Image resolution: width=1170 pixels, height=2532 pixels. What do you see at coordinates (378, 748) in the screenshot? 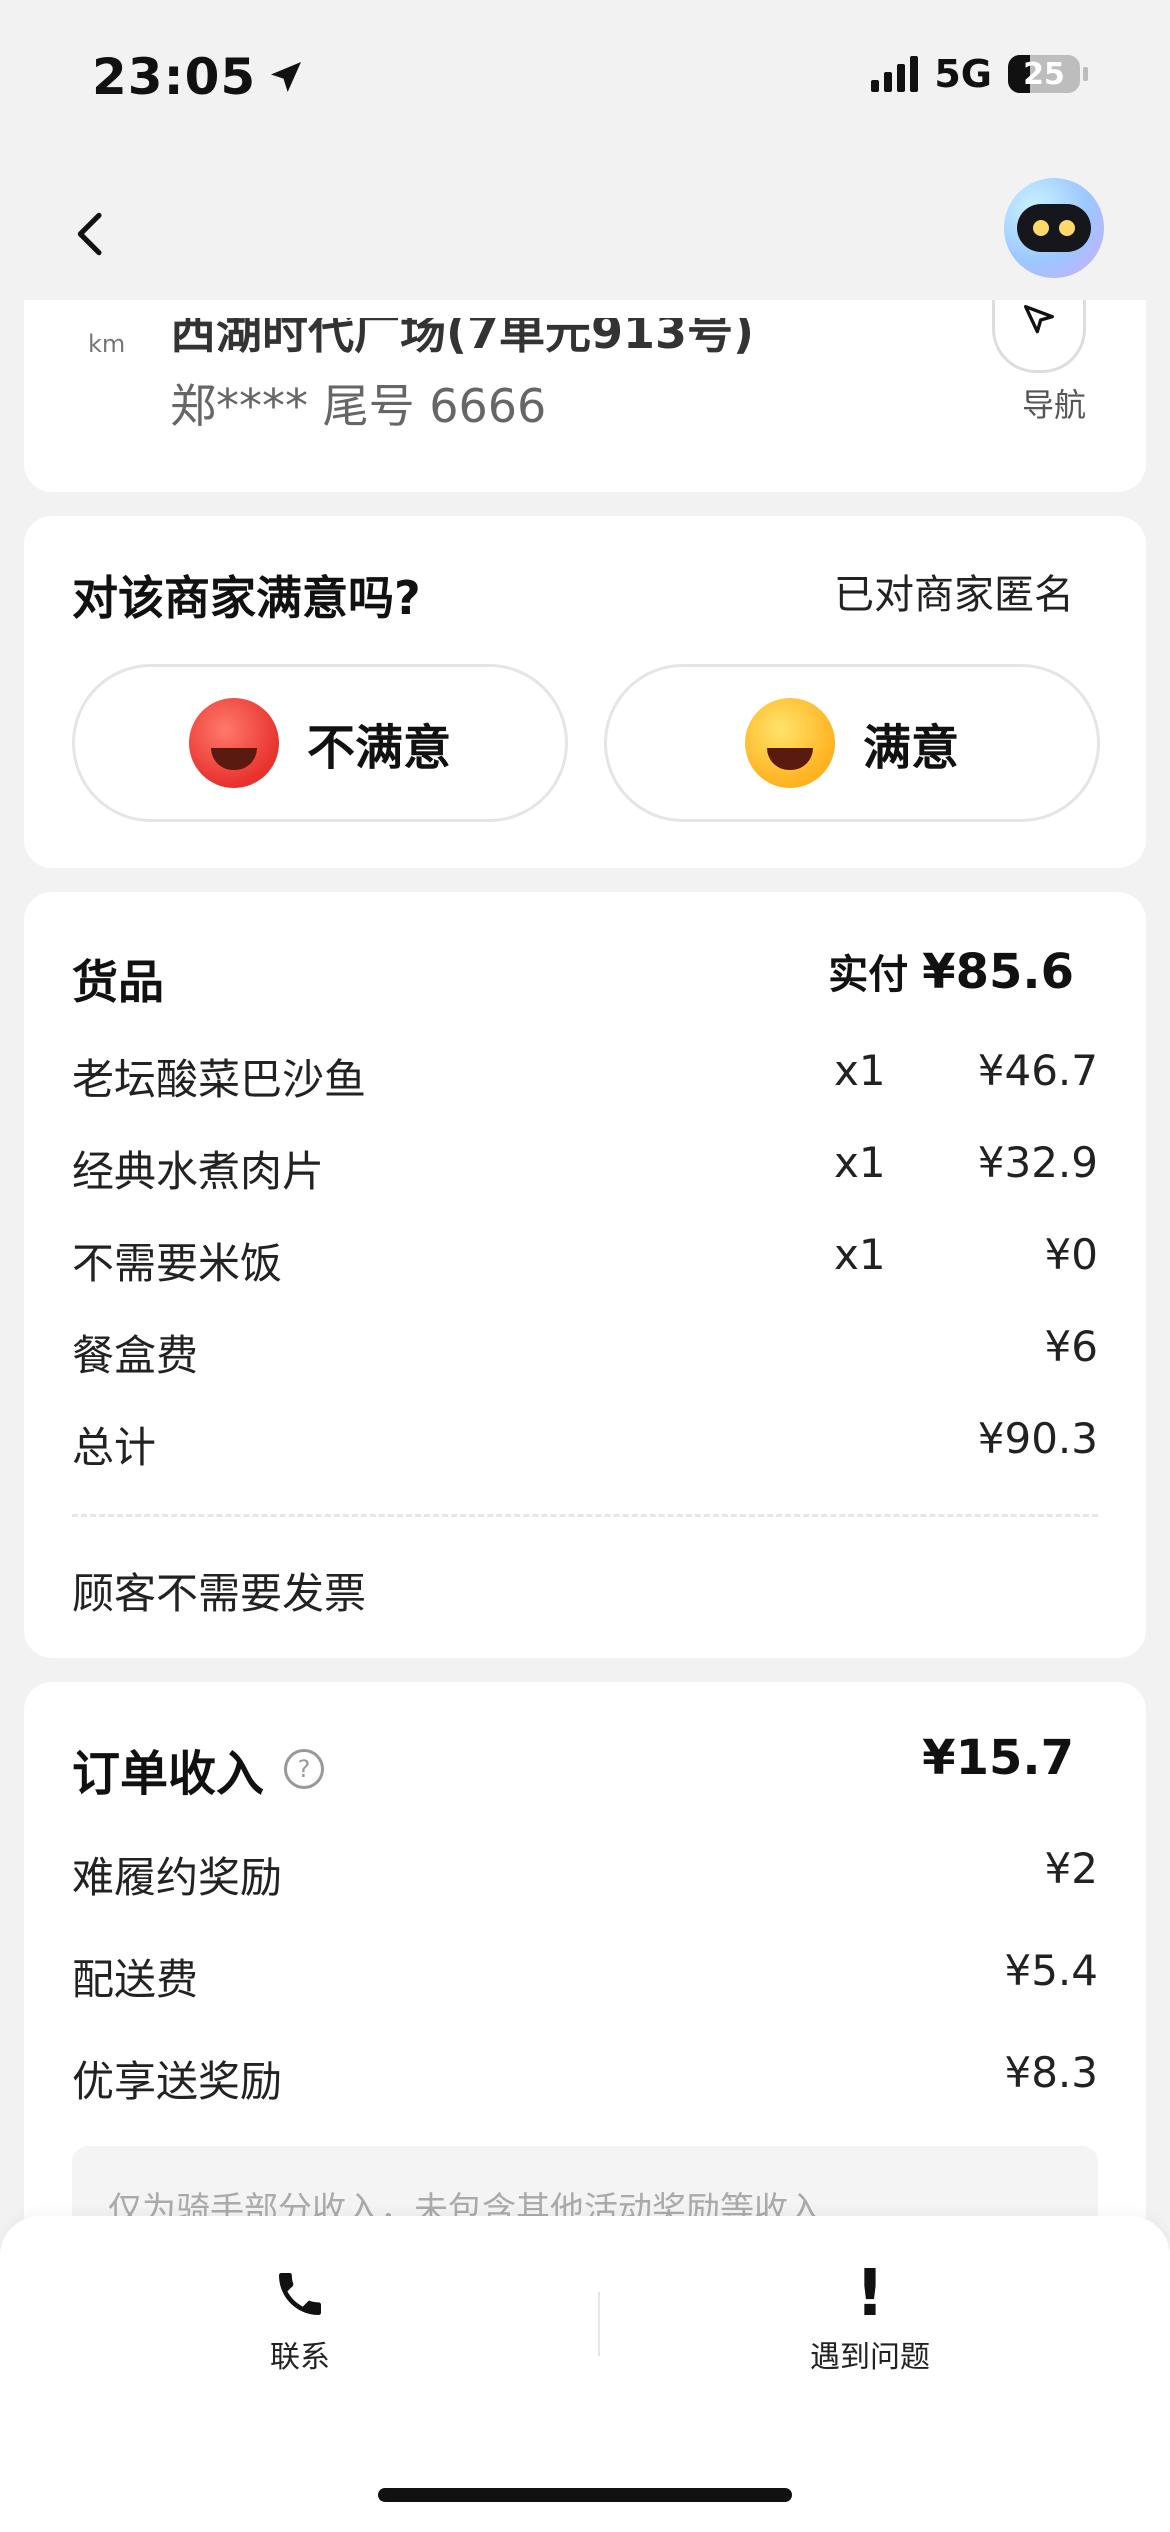
I see `dissatisfied-label: 不满意` at bounding box center [378, 748].